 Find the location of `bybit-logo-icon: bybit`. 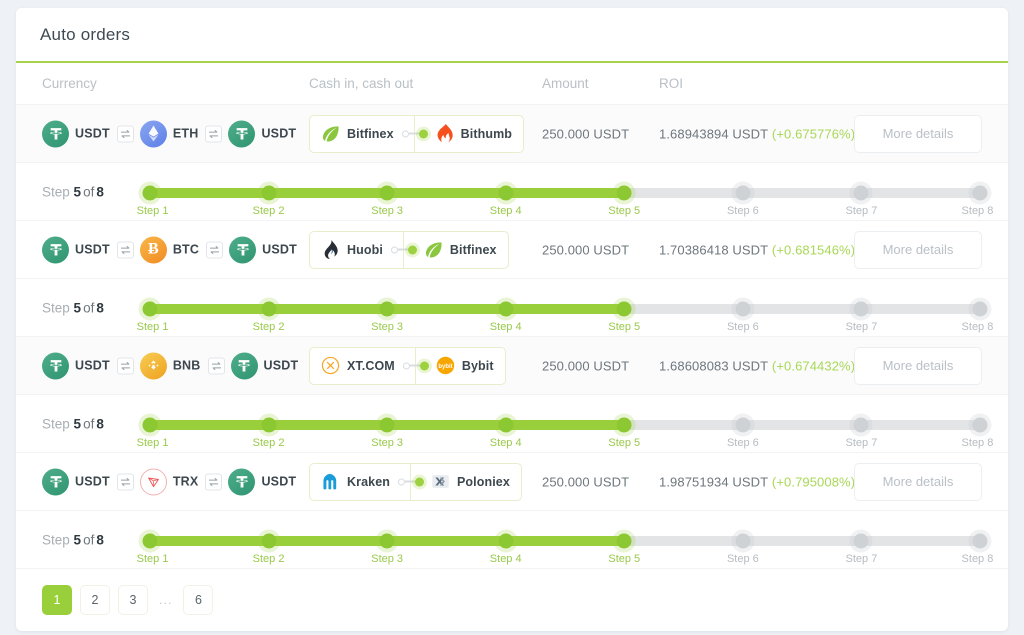

bybit-logo-icon: bybit is located at coordinates (445, 365).